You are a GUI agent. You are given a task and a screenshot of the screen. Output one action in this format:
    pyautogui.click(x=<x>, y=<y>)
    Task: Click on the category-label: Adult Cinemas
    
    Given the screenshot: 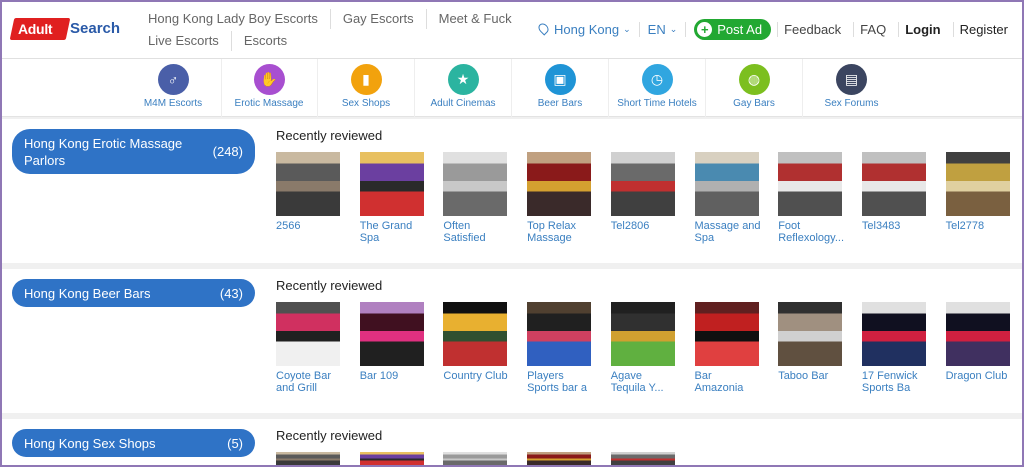 What is the action you would take?
    pyautogui.click(x=463, y=103)
    